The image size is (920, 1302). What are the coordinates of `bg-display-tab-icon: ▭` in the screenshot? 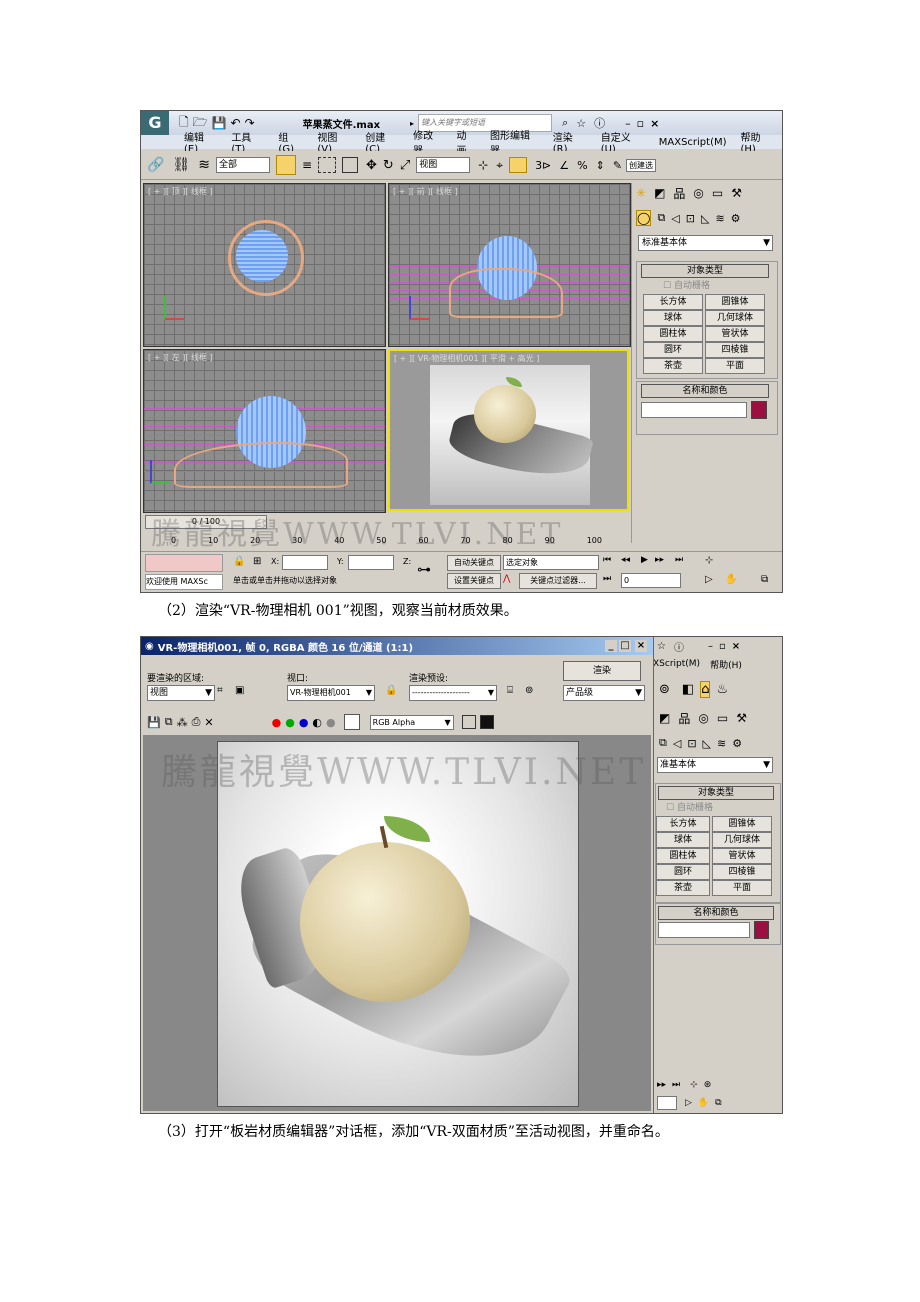 It's located at (722, 718).